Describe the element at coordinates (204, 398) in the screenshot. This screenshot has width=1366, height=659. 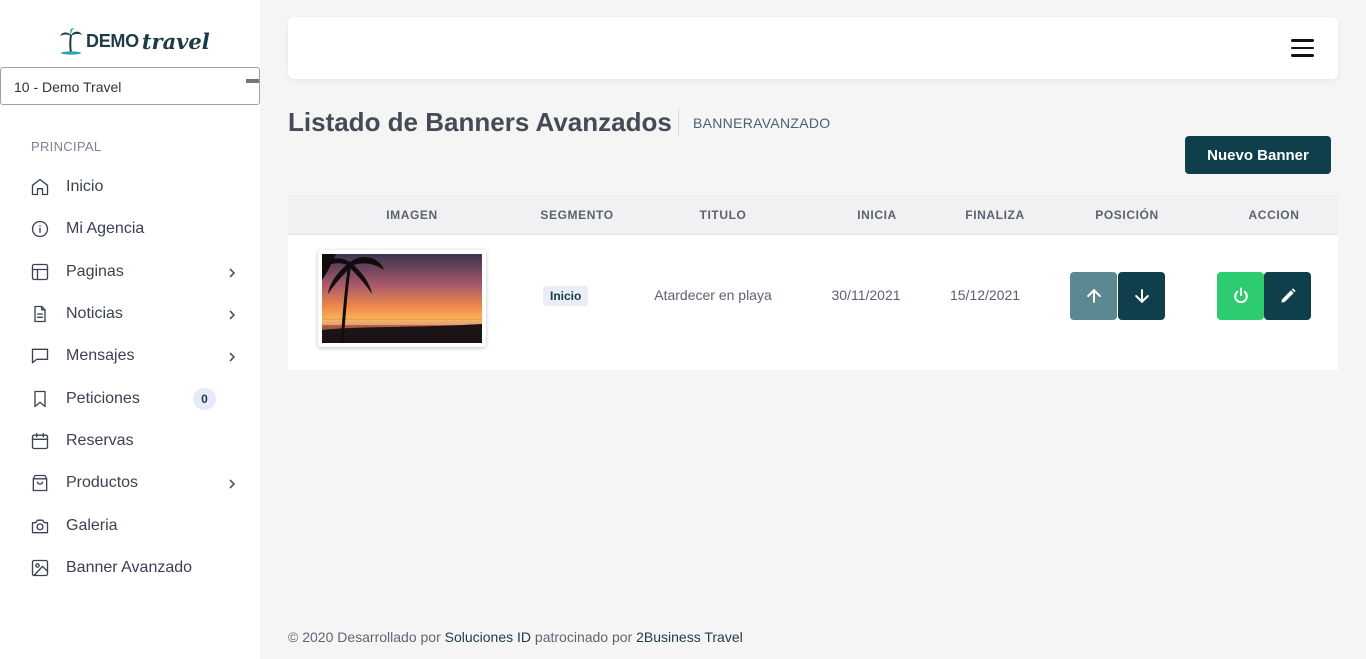
I see `peticiones-count-badge: 0` at that location.